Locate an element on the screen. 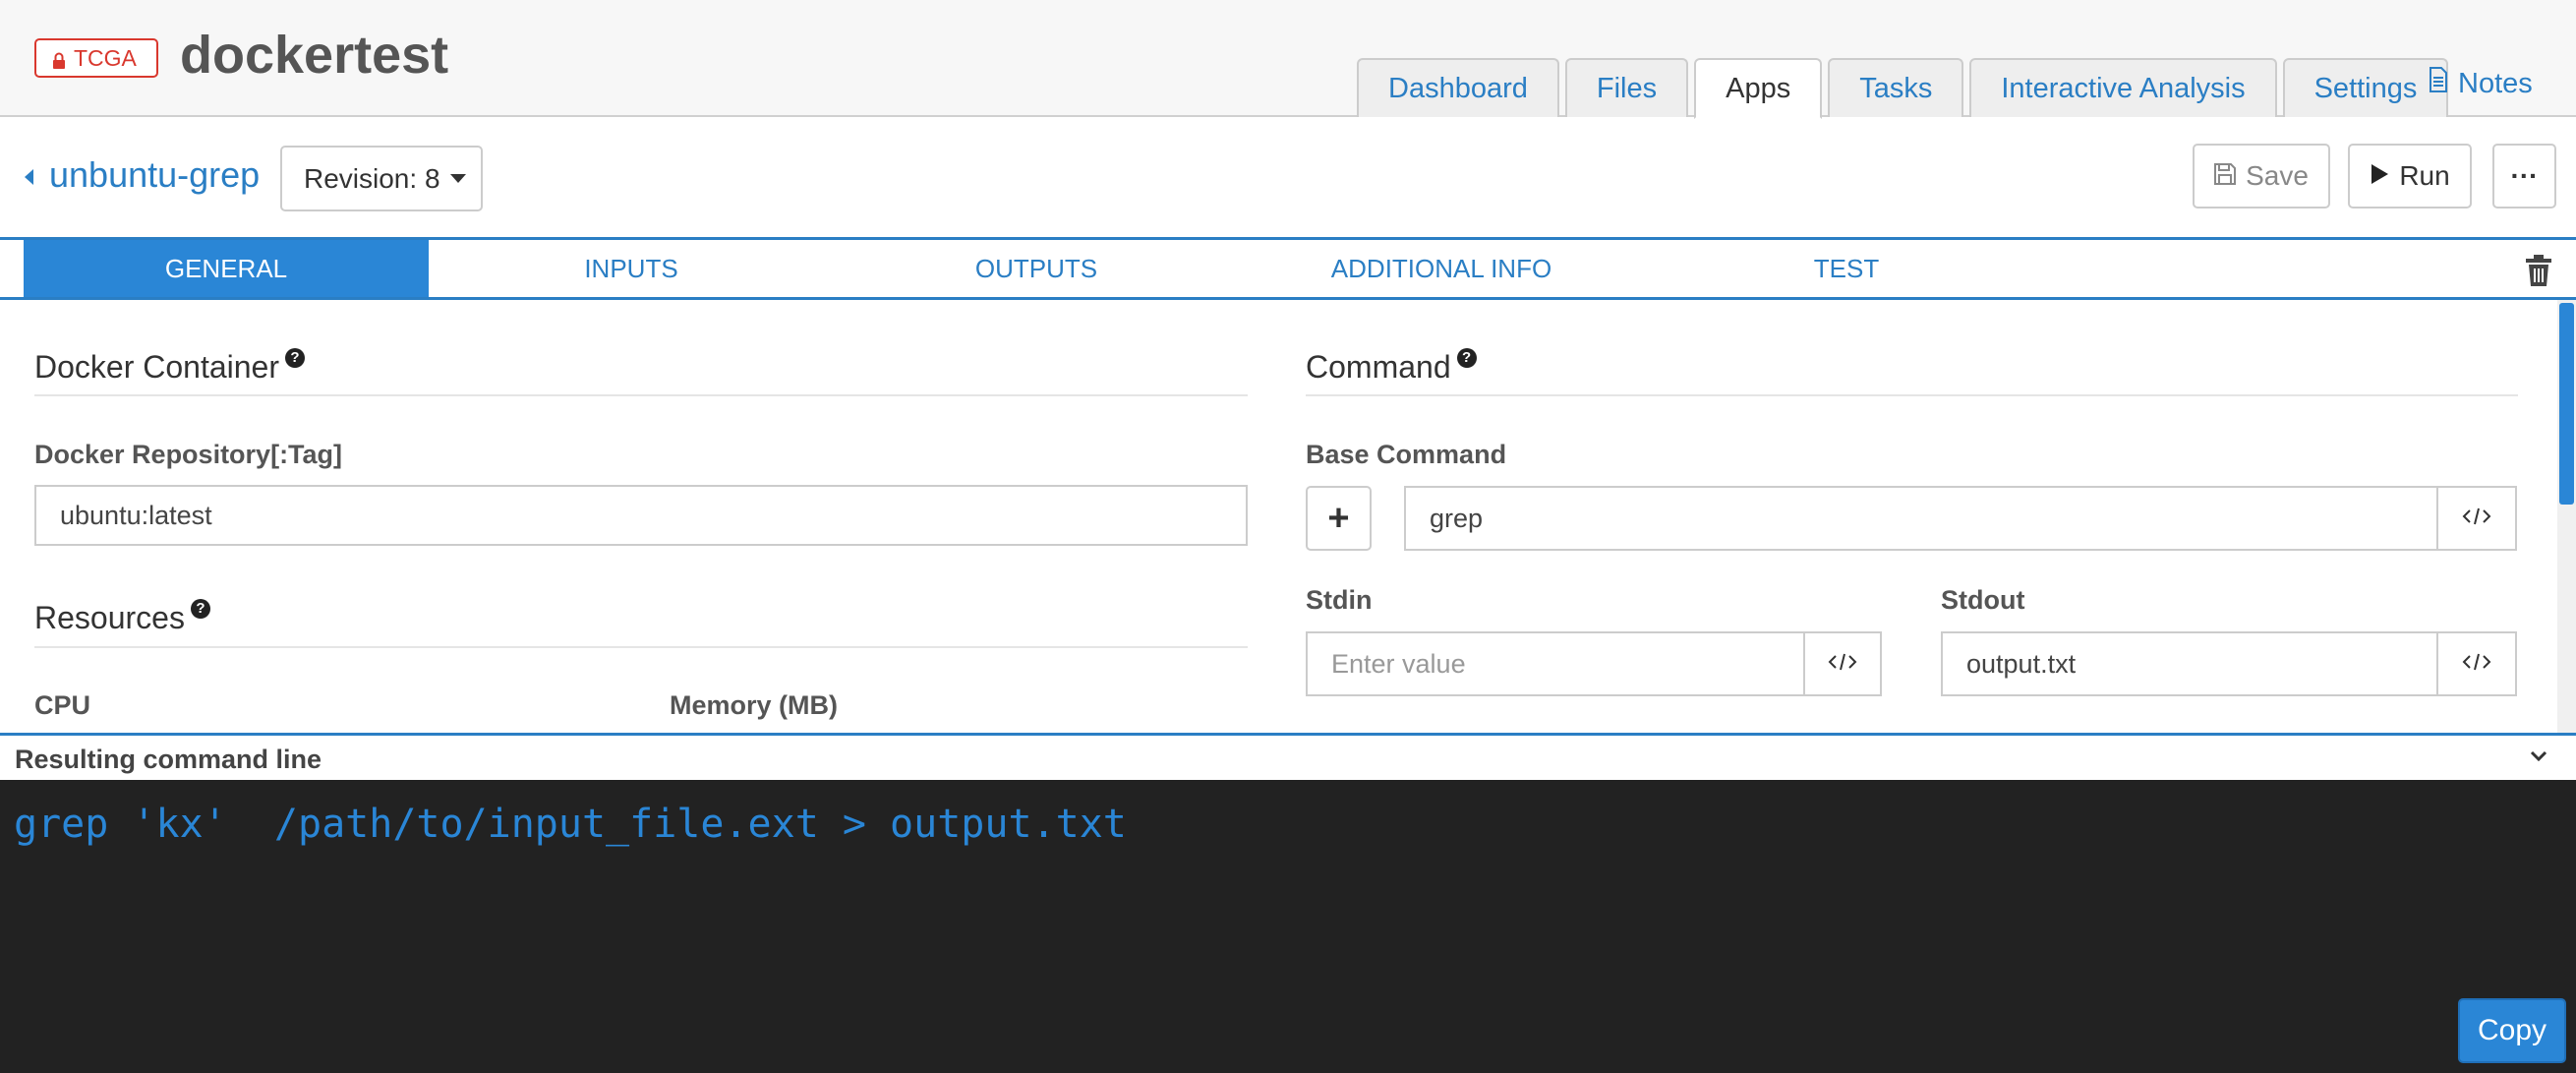  docker-container-heading: Docker Container ? is located at coordinates (169, 366).